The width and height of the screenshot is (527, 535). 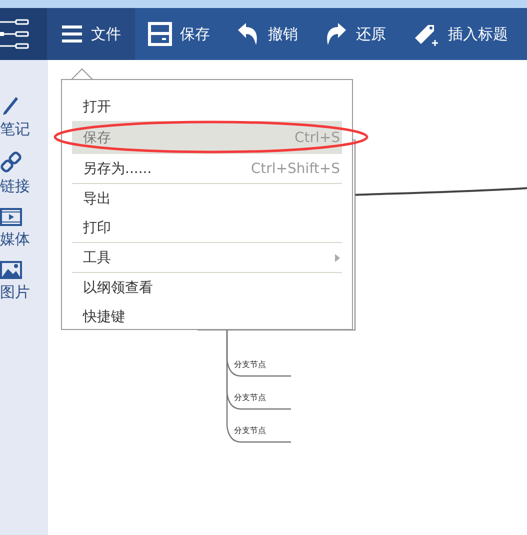 What do you see at coordinates (15, 186) in the screenshot?
I see `sidebar-label: 链接` at bounding box center [15, 186].